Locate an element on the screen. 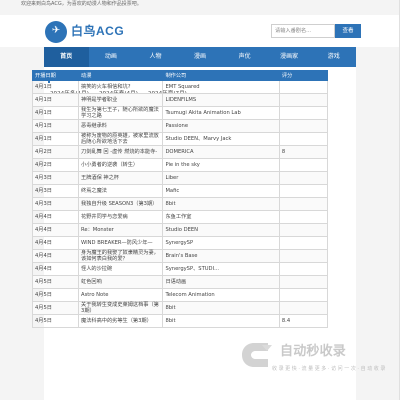  cell-studio: LIDENFILMS is located at coordinates (221, 100).